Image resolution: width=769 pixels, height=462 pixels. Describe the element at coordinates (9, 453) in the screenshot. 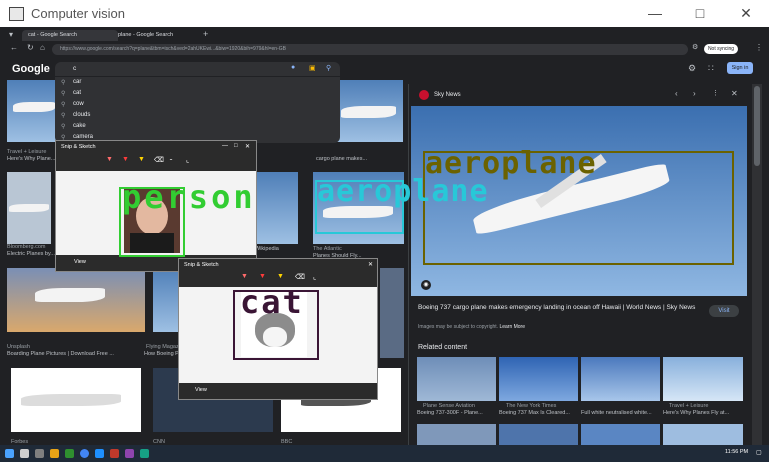

I see `start-icon` at that location.